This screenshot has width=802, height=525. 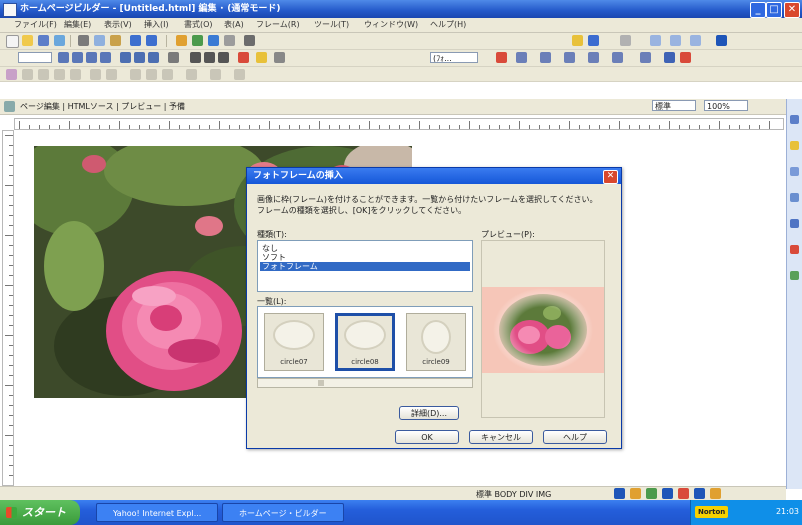 What do you see at coordinates (794, 249) in the screenshot?
I see `help-icon` at bounding box center [794, 249].